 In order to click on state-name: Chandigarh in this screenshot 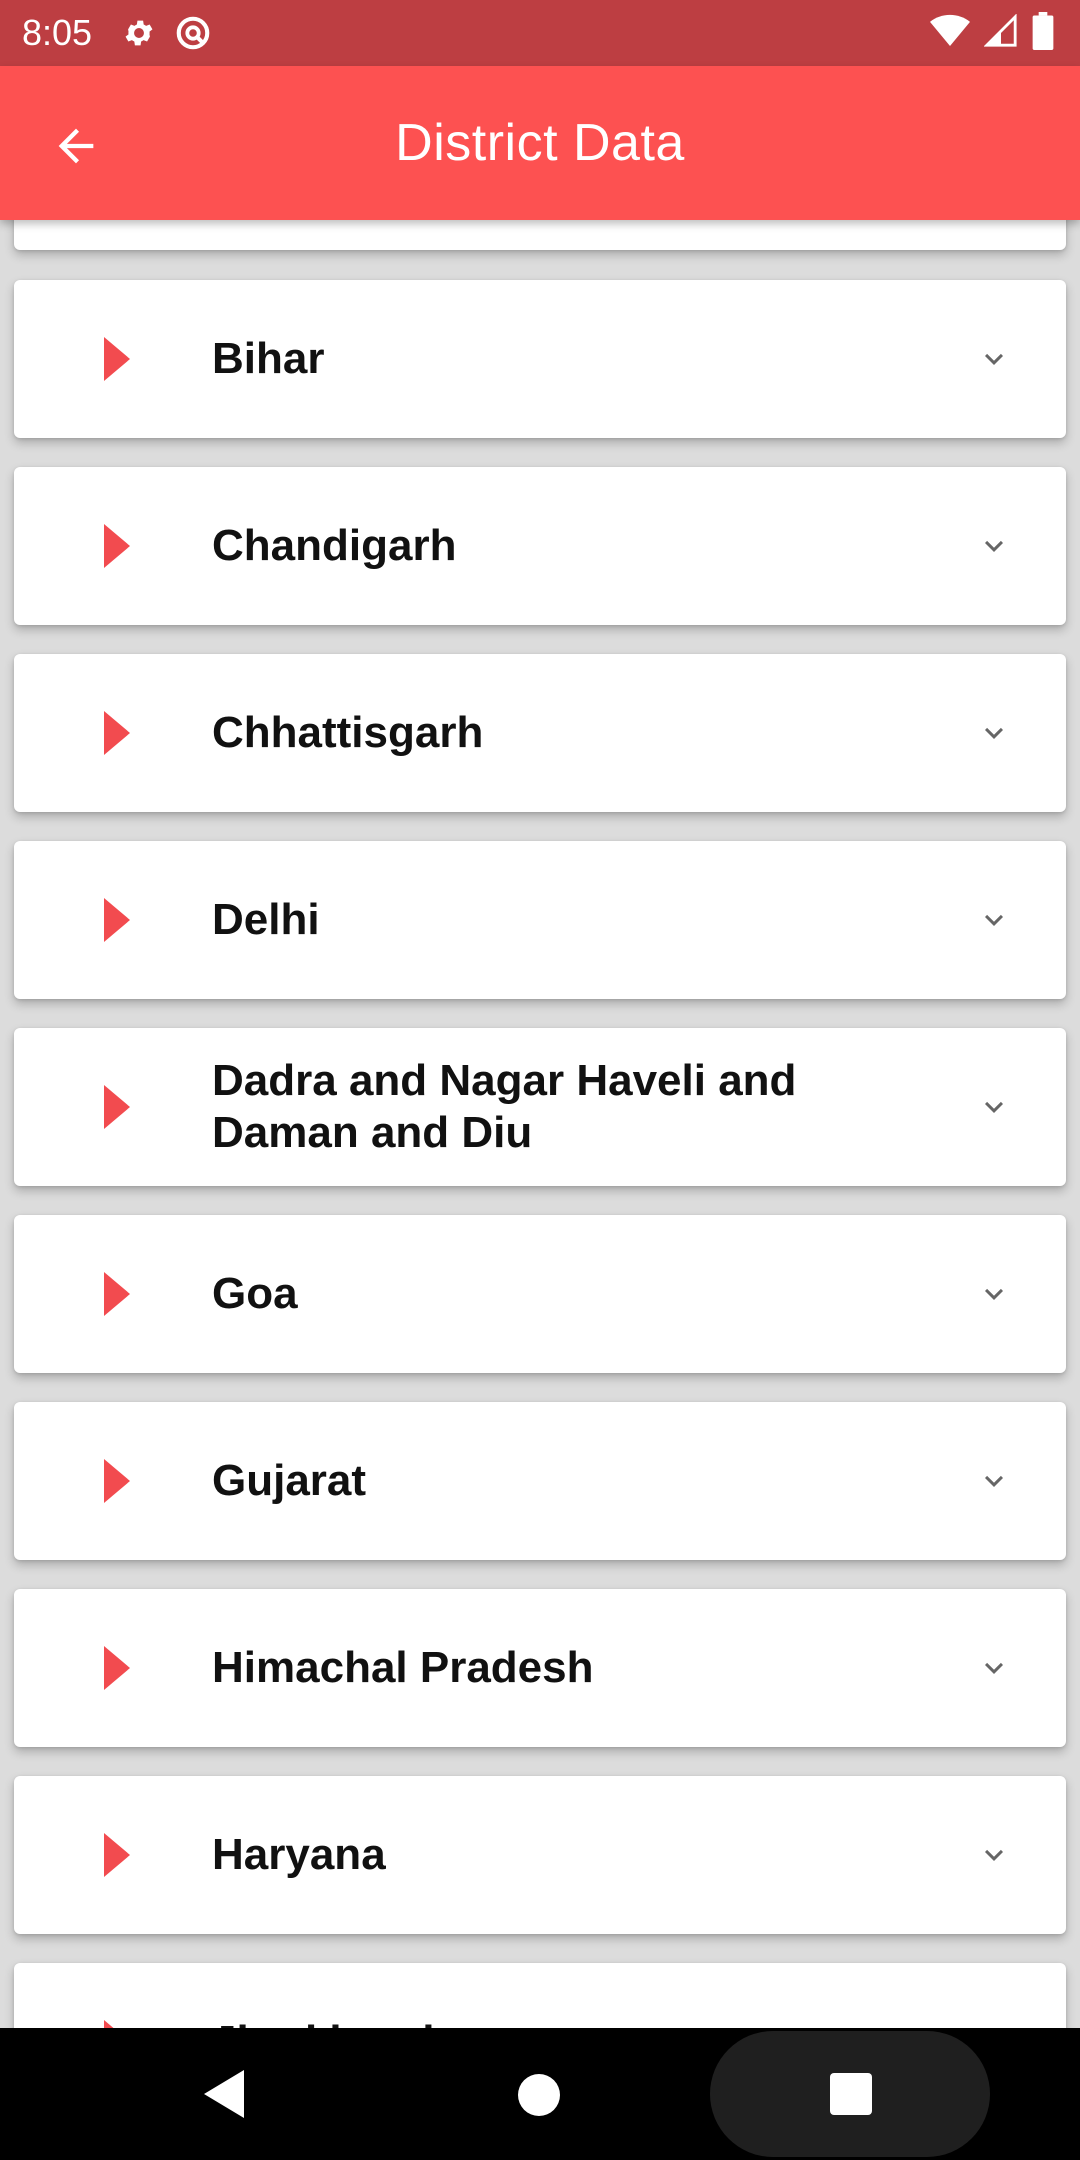, I will do `click(334, 545)`.